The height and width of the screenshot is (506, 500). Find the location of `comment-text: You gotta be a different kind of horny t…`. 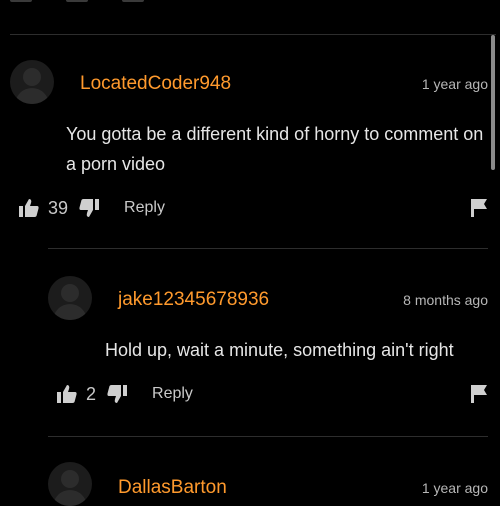

comment-text: You gotta be a different kind of horny t… is located at coordinates (275, 149).